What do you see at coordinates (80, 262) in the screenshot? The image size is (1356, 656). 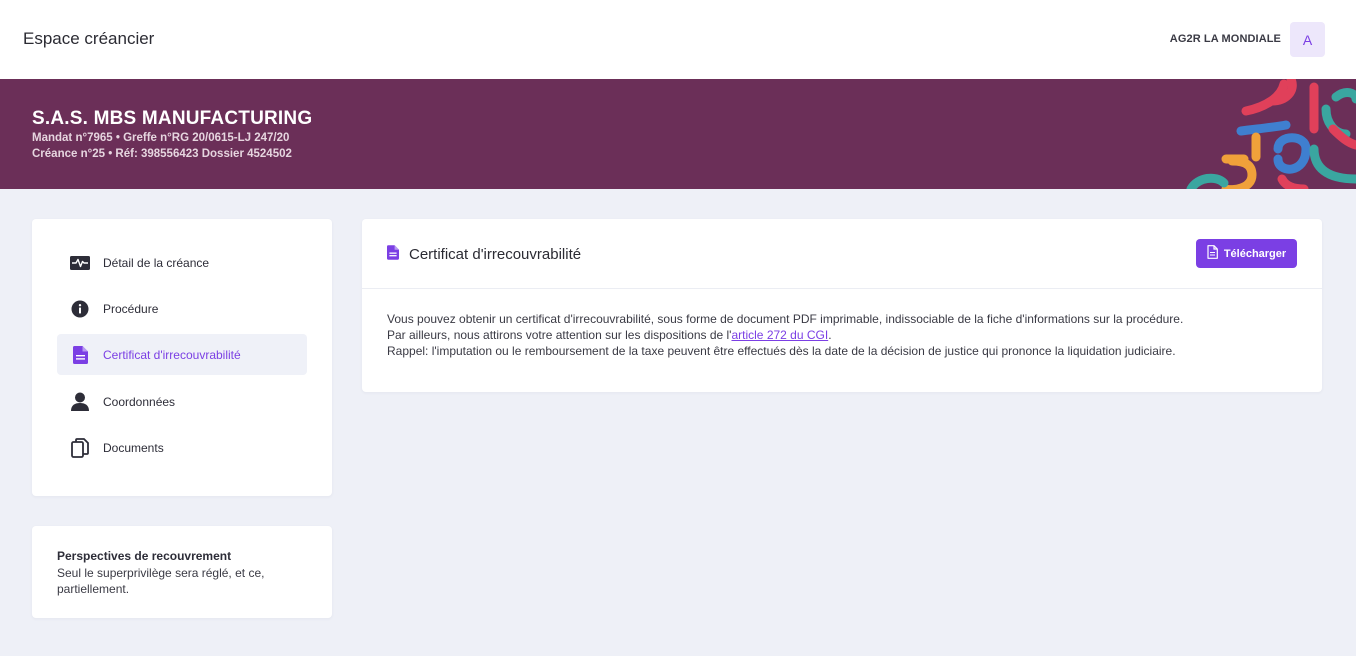 I see `pulse-icon` at bounding box center [80, 262].